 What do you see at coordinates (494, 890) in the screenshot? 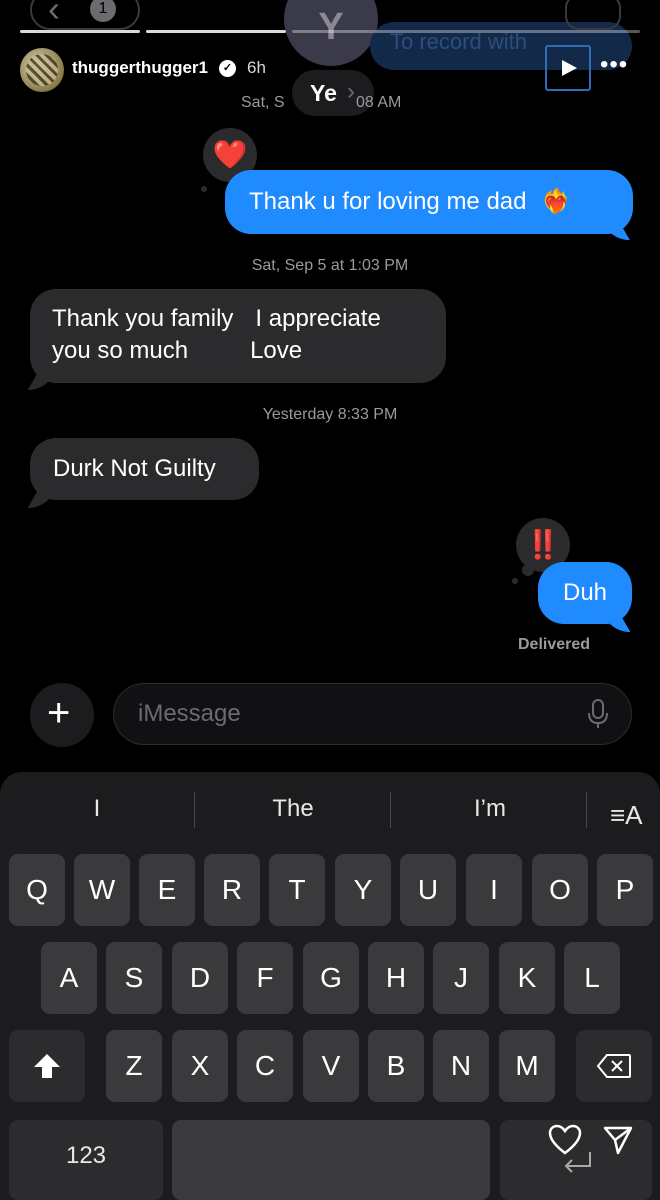
I see `key-i: I` at bounding box center [494, 890].